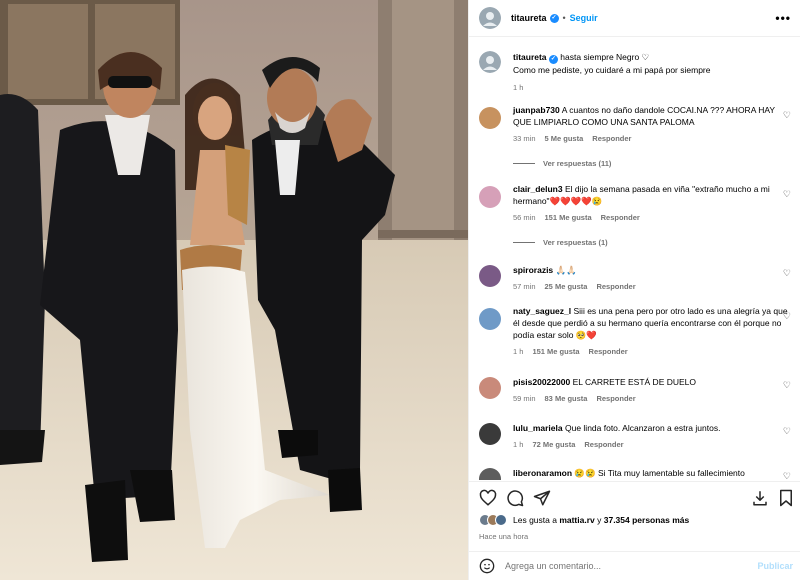  Describe the element at coordinates (524, 138) in the screenshot. I see `comment-time: 33 min` at that location.